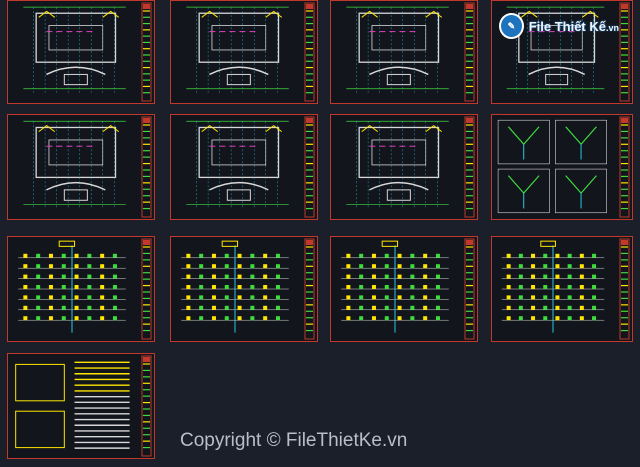  What do you see at coordinates (410, 167) in the screenshot?
I see `floor-plan-7-drawing` at bounding box center [410, 167].